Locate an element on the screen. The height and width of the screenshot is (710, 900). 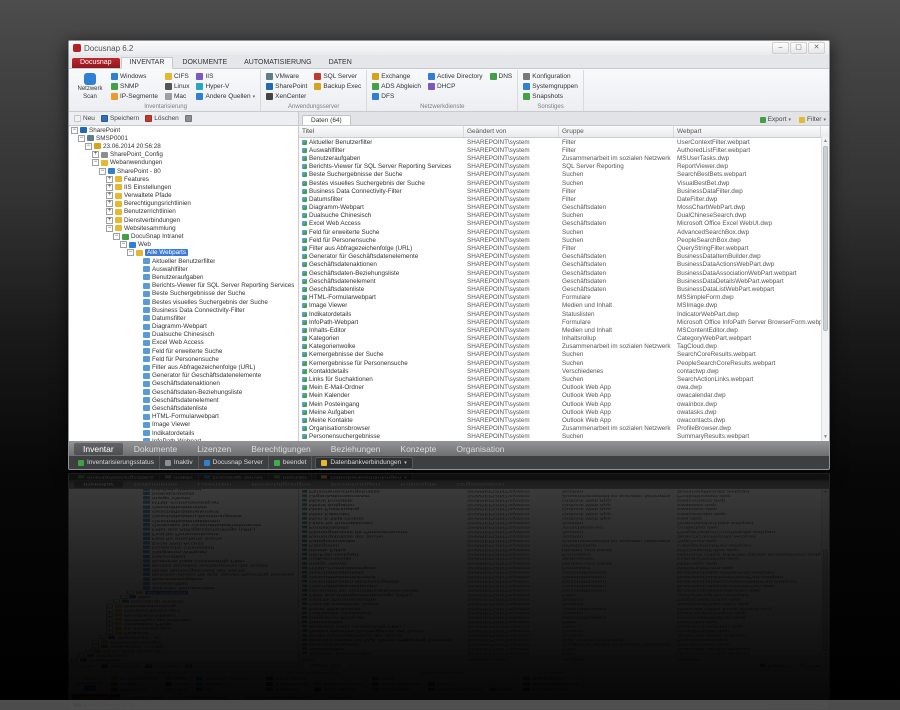
tree-item-html-formularwebpart: HTML-Formularwebpart is located at coordinates (183, 417).